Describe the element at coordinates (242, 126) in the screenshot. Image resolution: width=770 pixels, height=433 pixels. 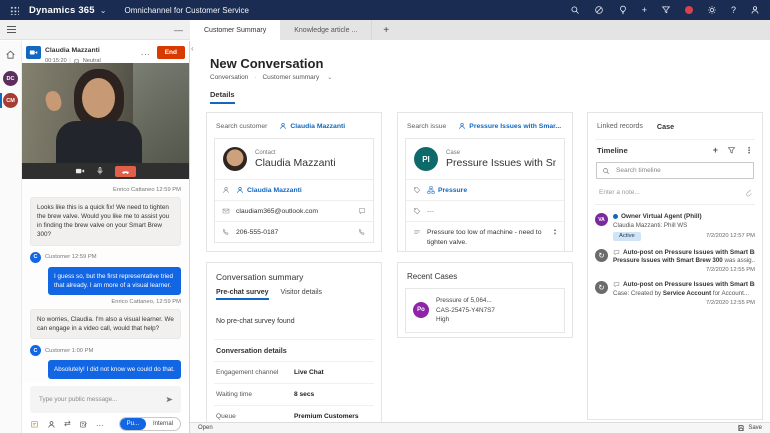
I see `search-customer-label: Search customer` at that location.